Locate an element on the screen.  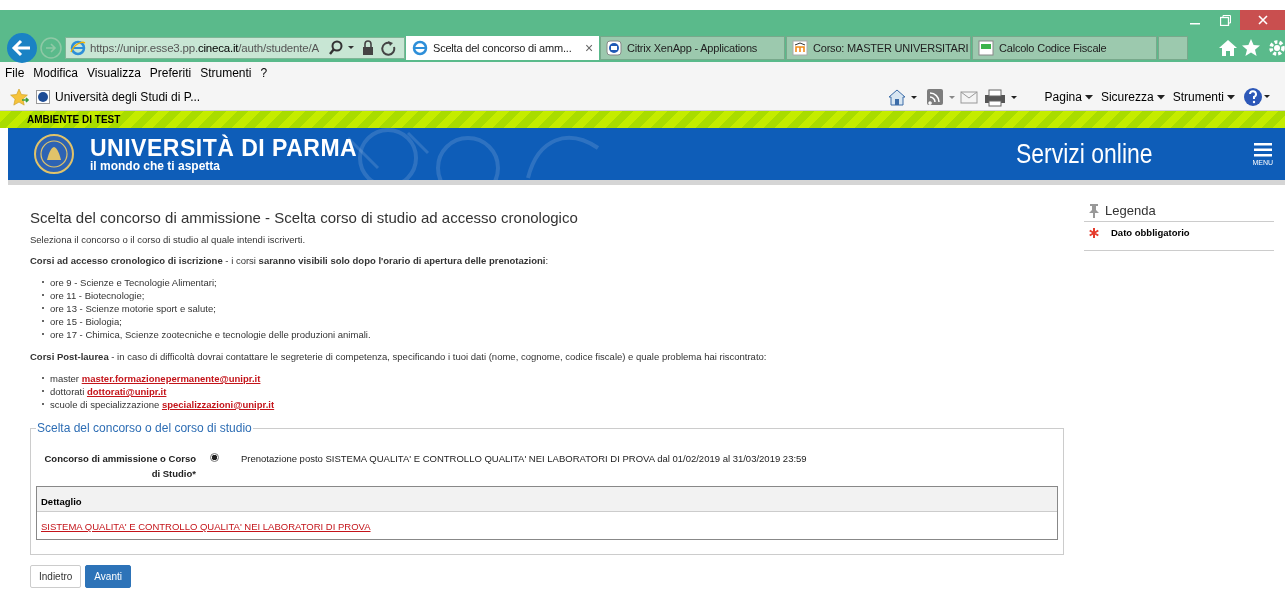
menu-item: Preferiti is located at coordinates (170, 73).